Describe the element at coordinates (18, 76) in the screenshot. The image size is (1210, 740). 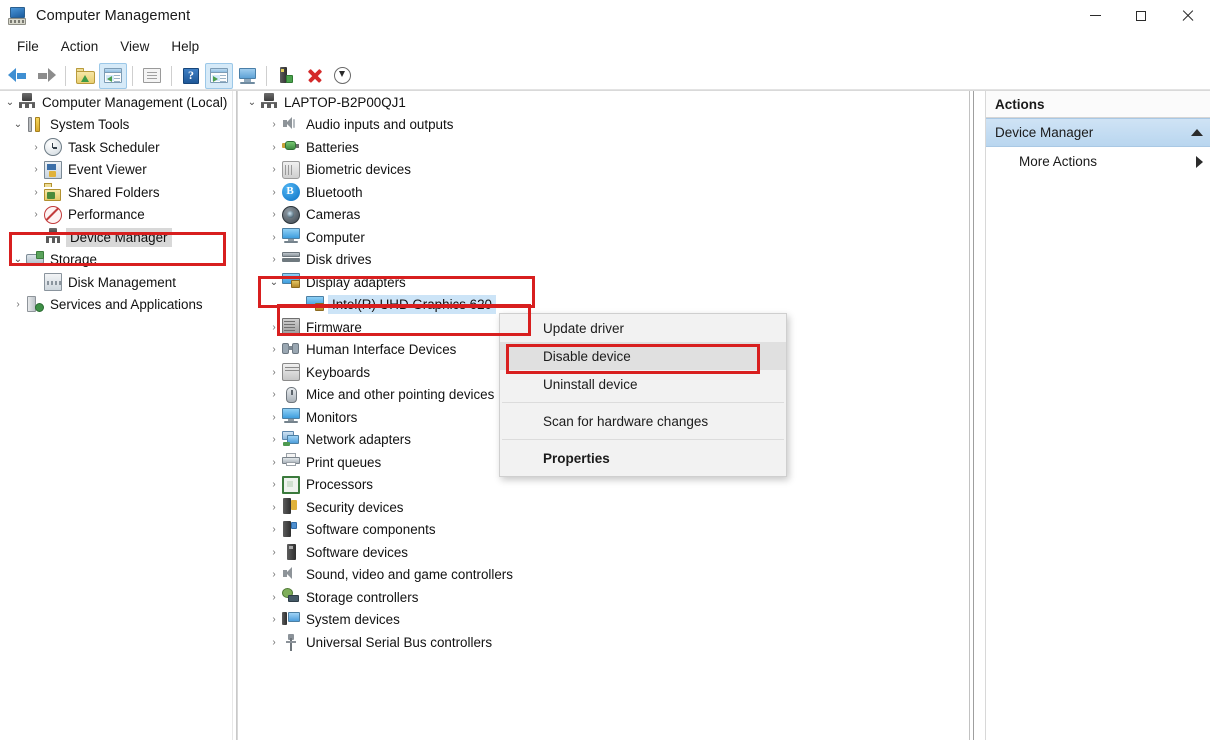
I see `back-arrow-icon` at that location.